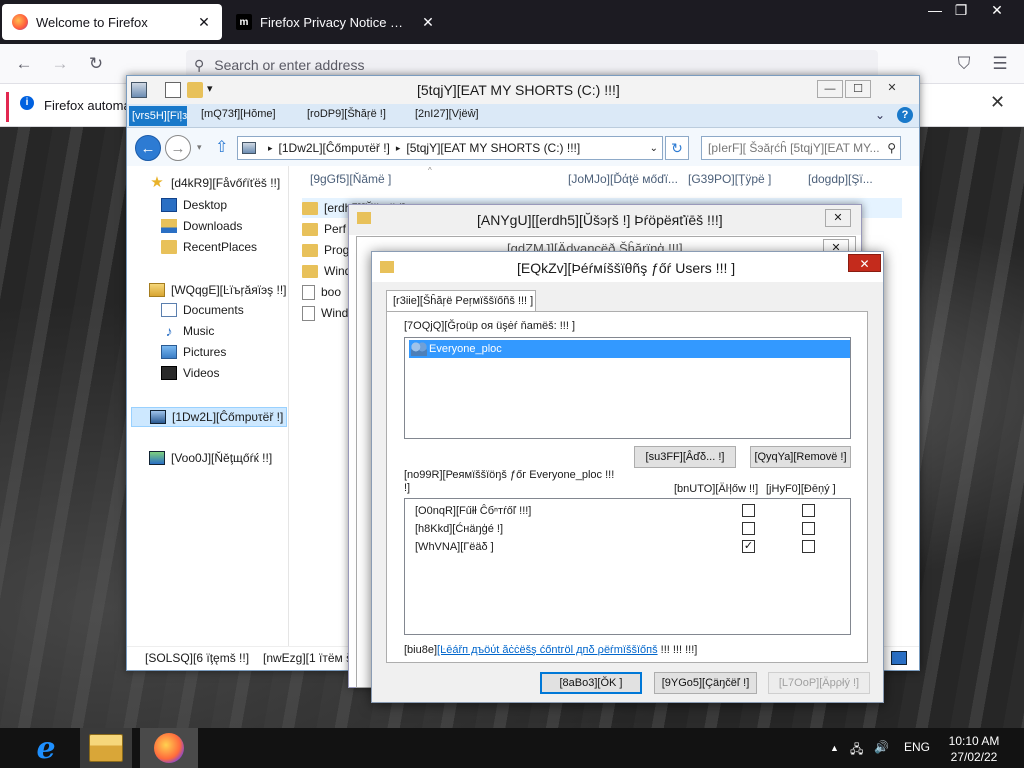  Describe the element at coordinates (337, 250) in the screenshot. I see `file-name: Prog` at that location.